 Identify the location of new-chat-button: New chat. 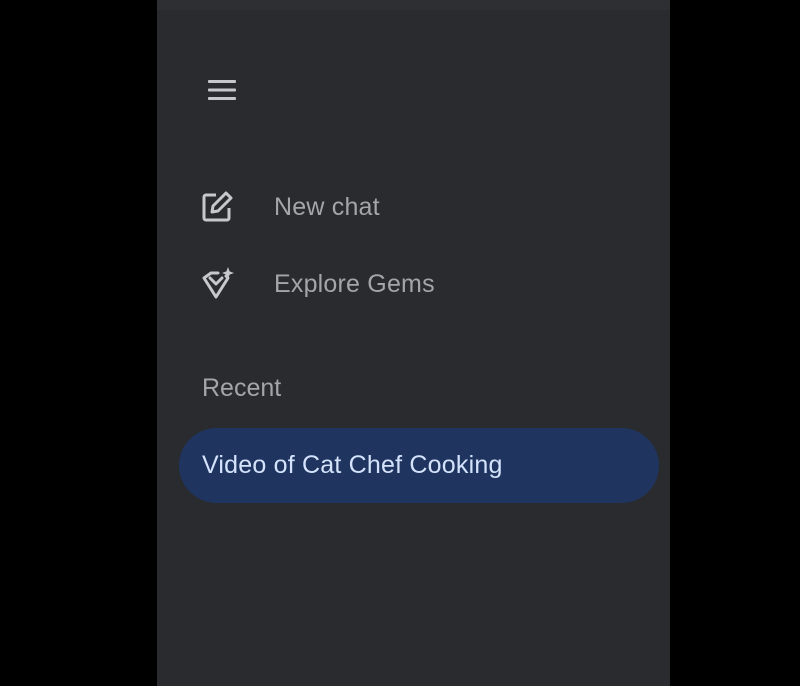
(417, 207).